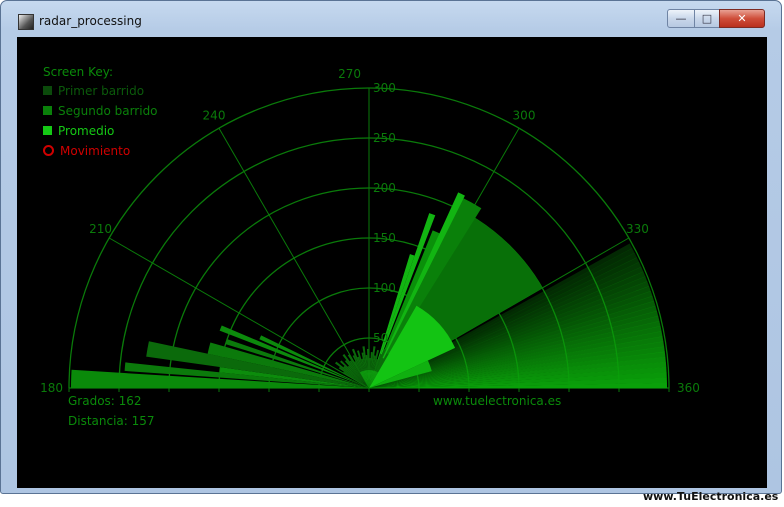 This screenshot has height=507, width=784. I want to click on distance-label: 150, so click(384, 238).